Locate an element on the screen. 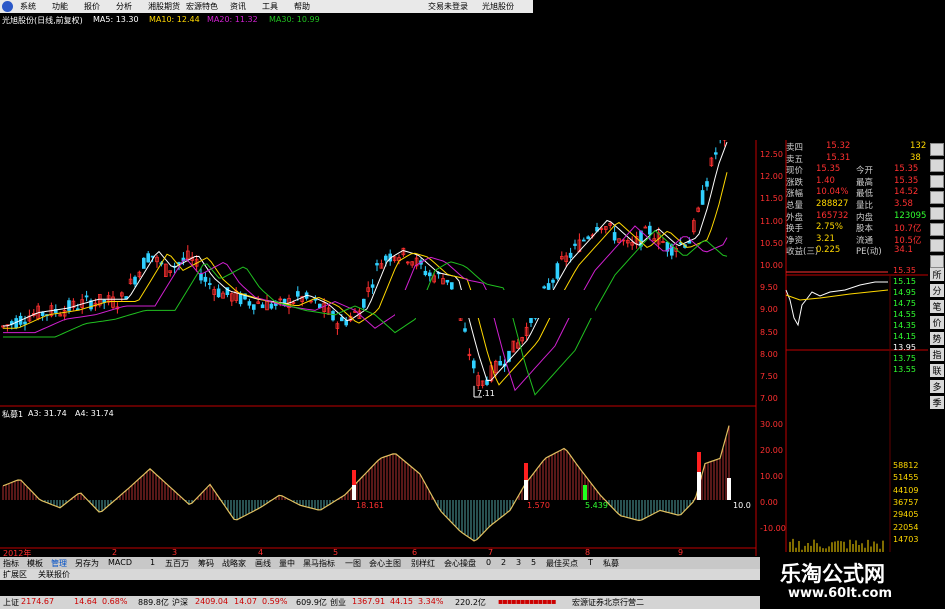  quote-label: 换手 is located at coordinates (795, 229).